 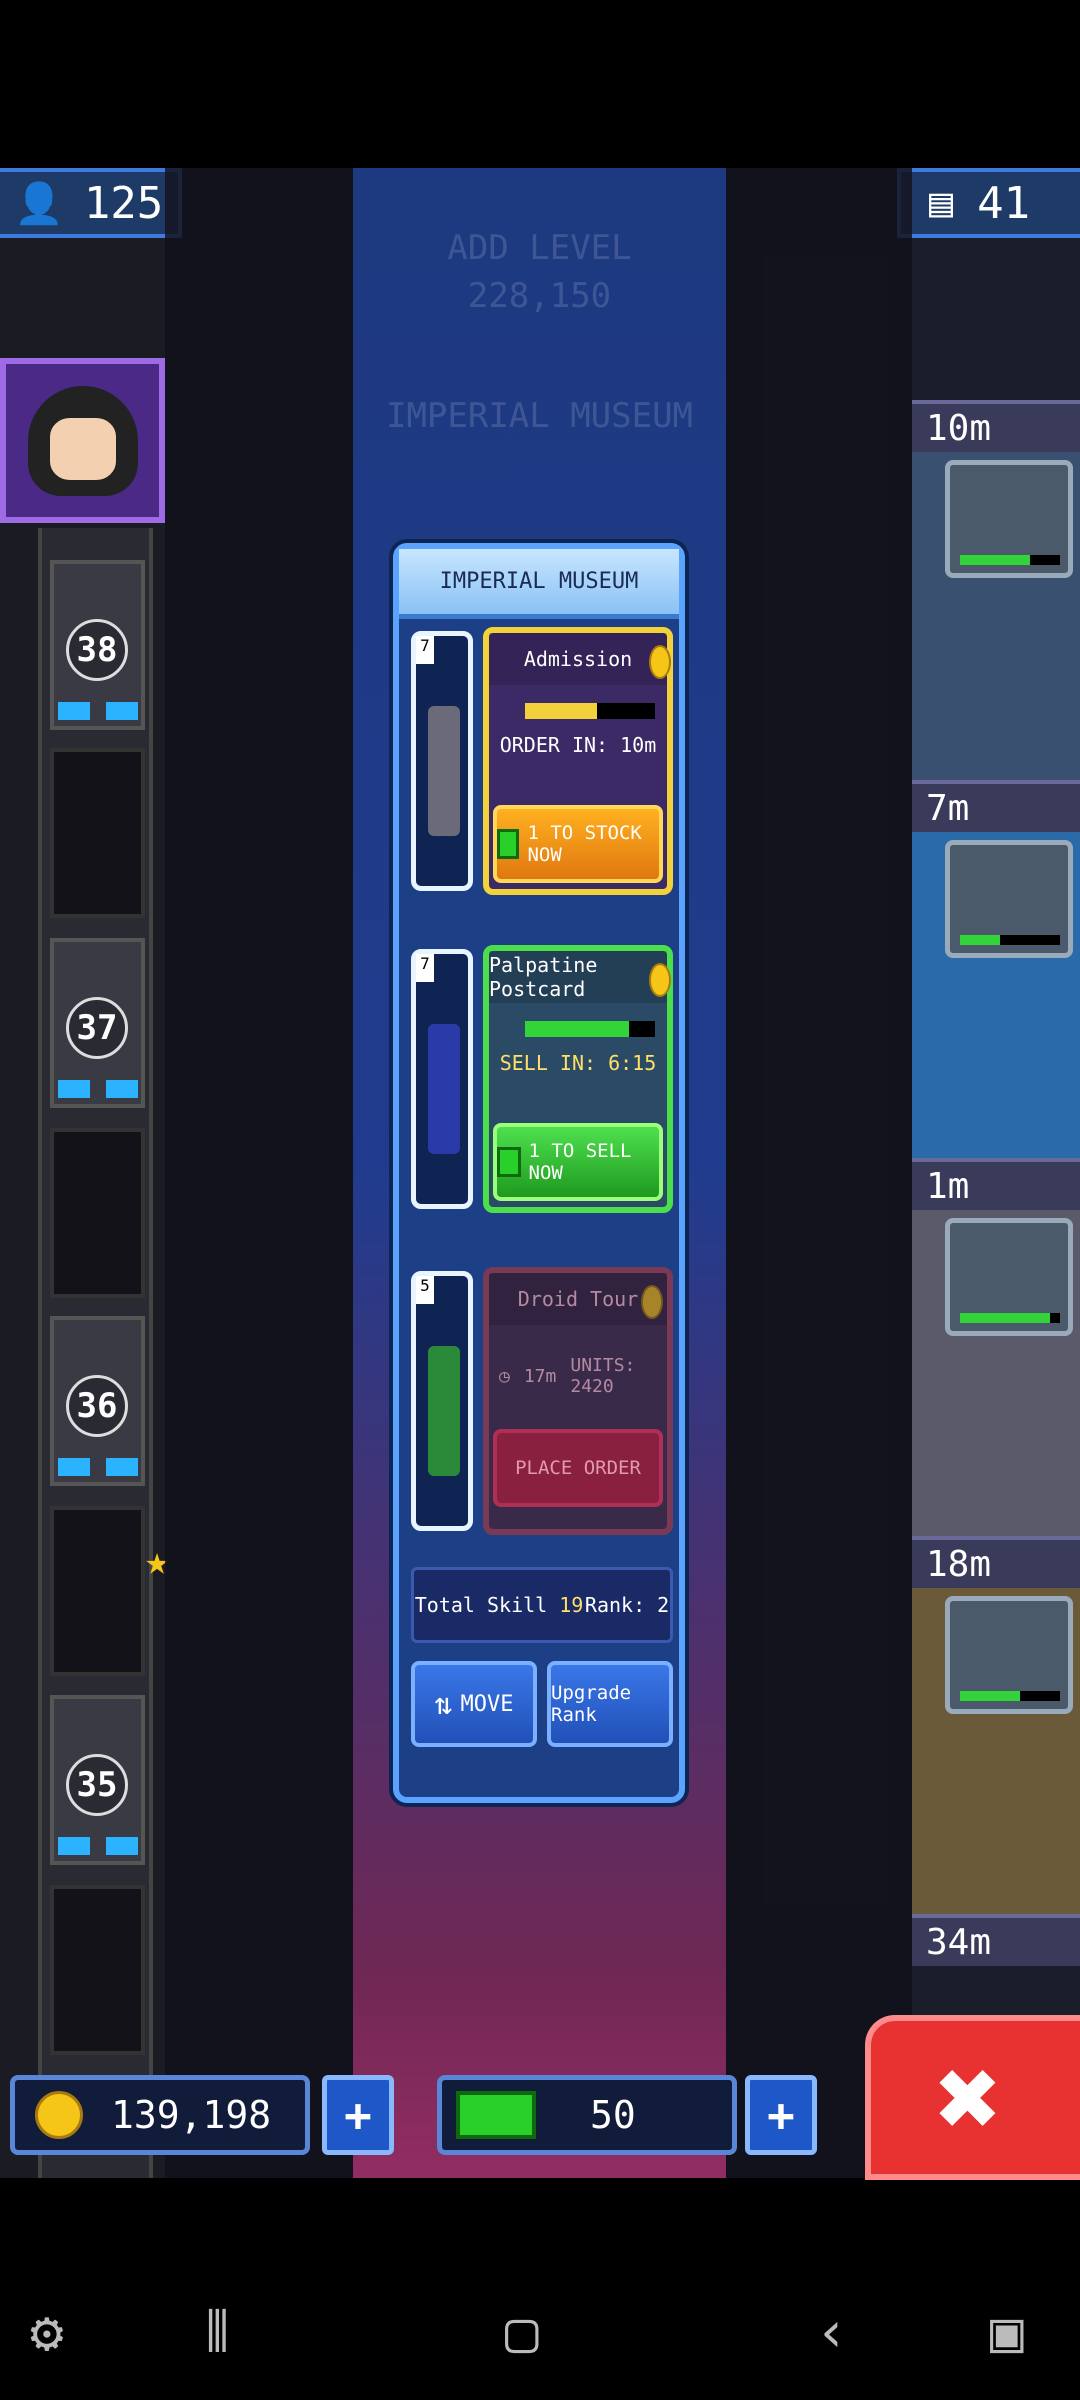 I want to click on clock-icon: ◷, so click(x=504, y=1376).